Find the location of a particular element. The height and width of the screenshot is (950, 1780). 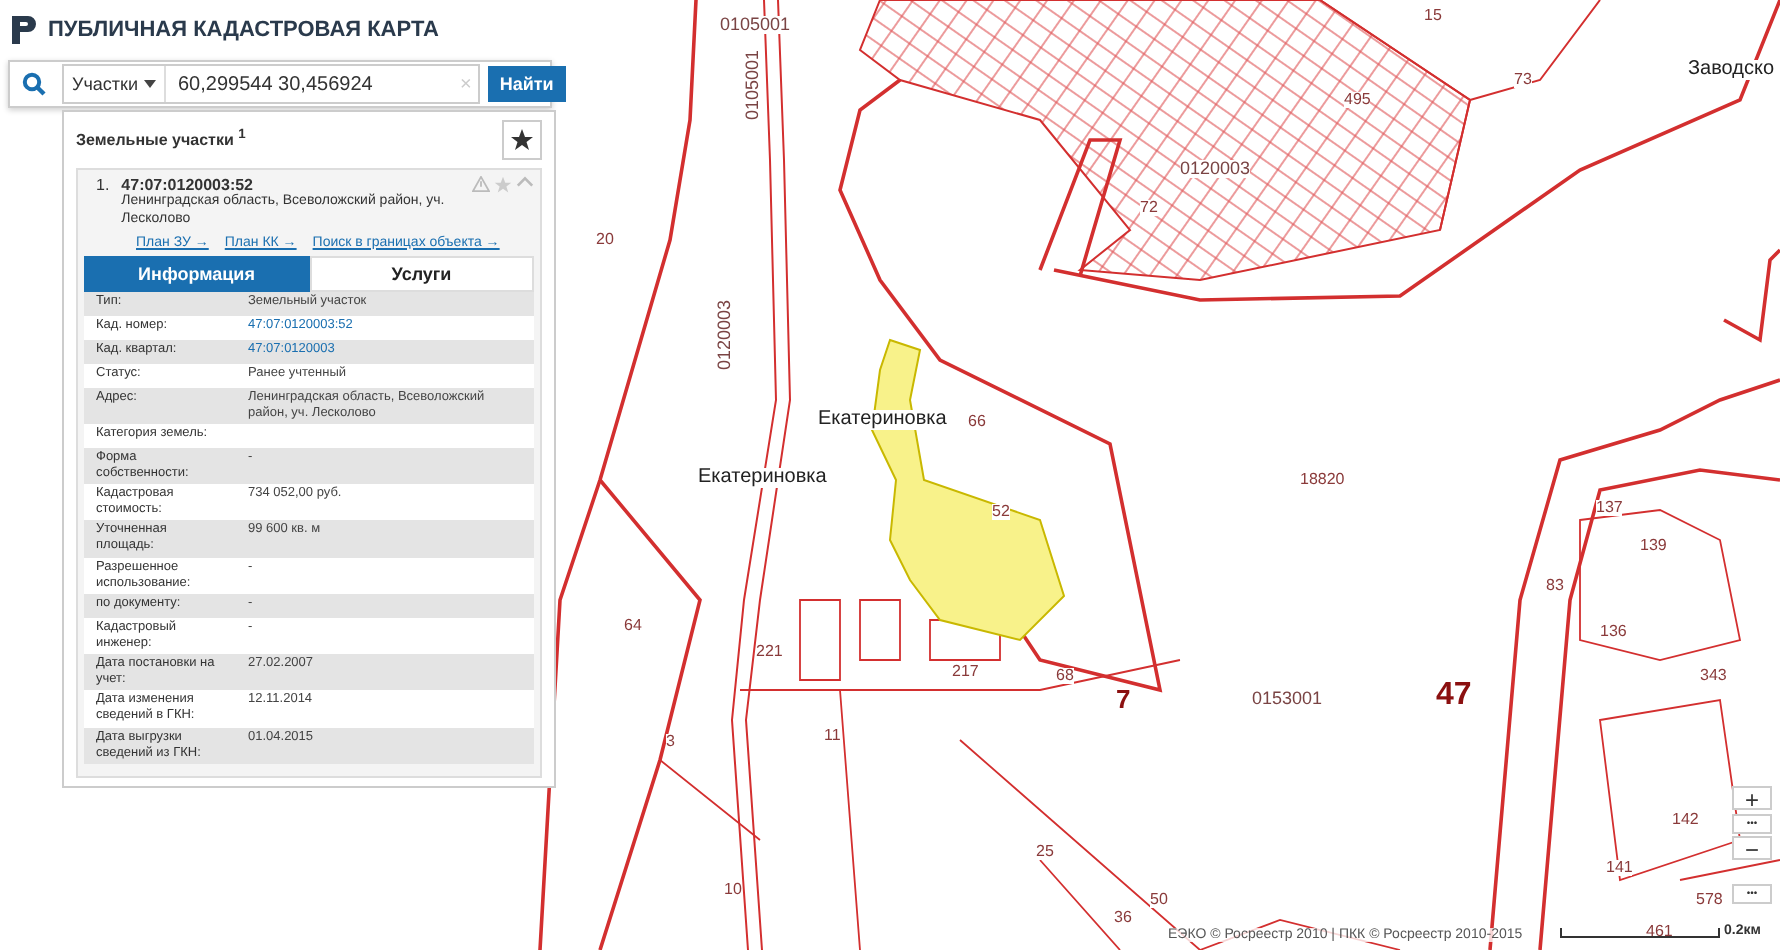

info-tab: Информация is located at coordinates (196, 273).